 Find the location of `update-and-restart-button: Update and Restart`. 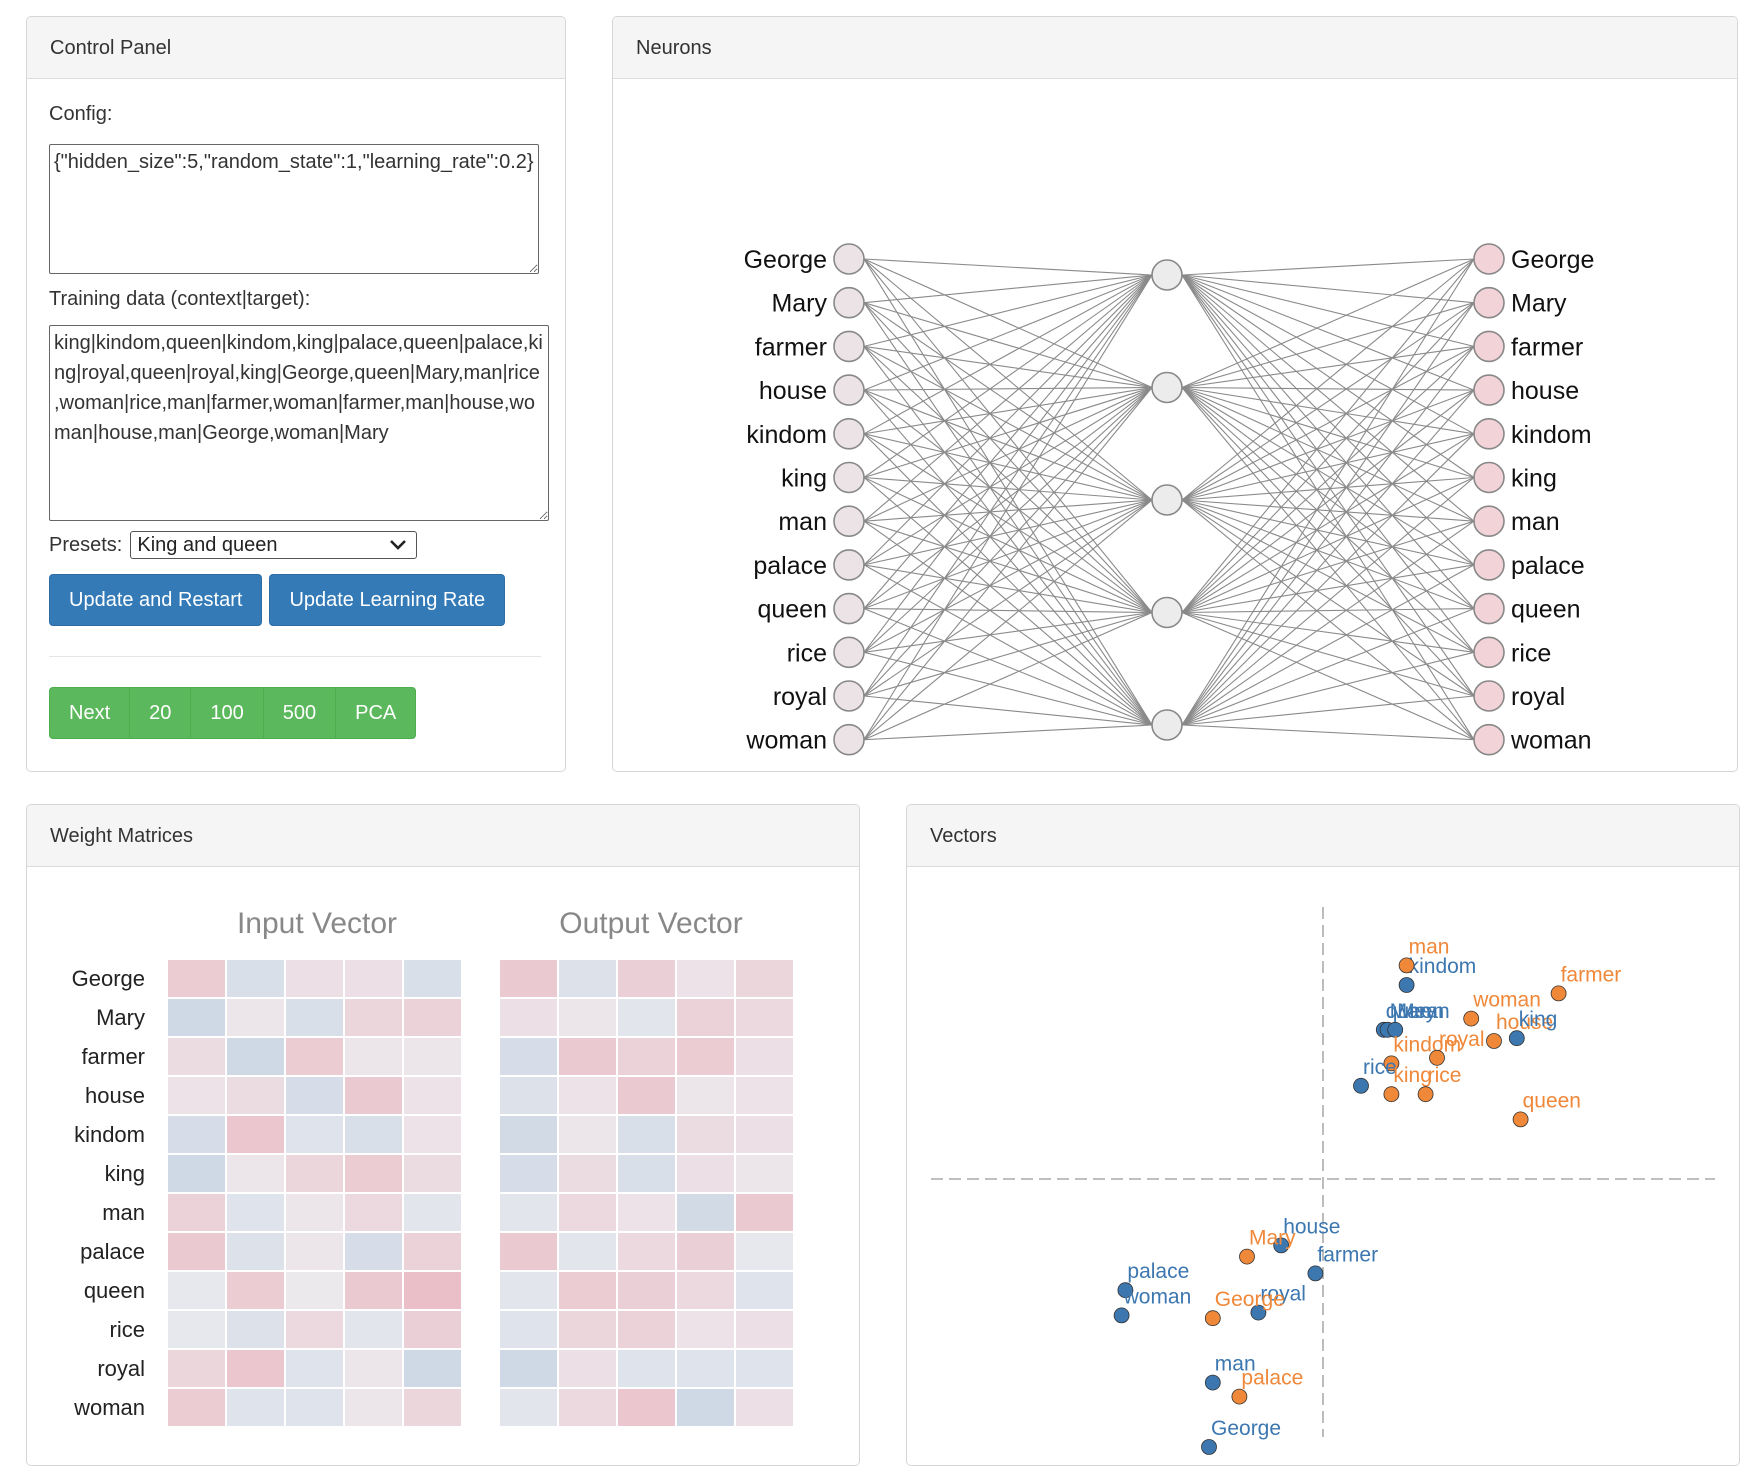

update-and-restart-button: Update and Restart is located at coordinates (156, 600).